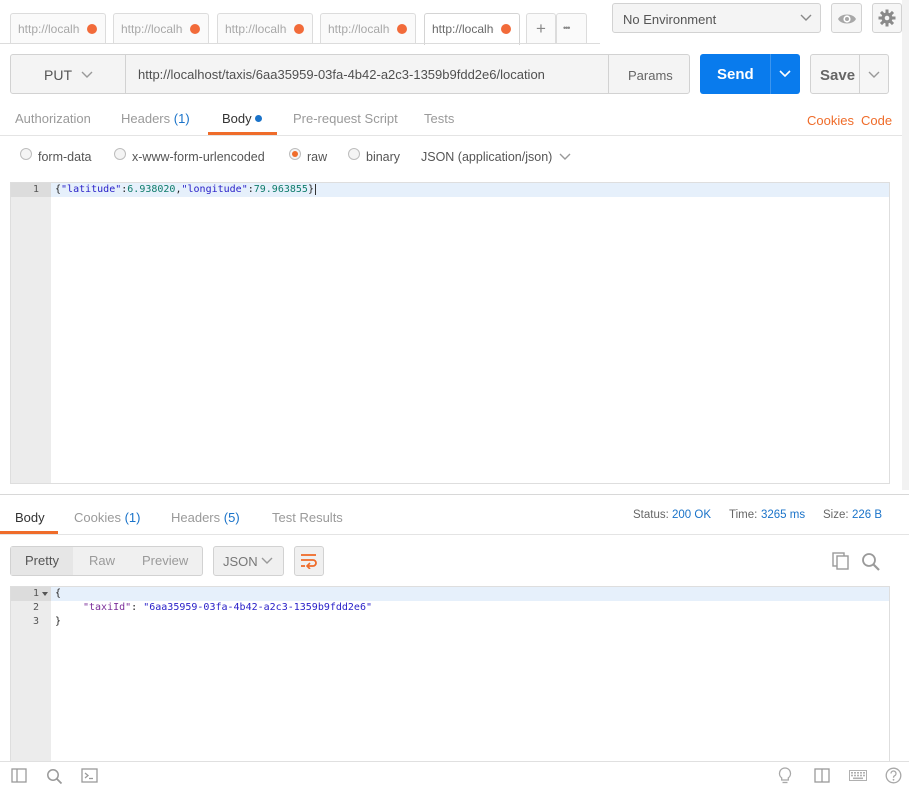 The width and height of the screenshot is (909, 787). I want to click on pane-splitter, so click(454, 494).